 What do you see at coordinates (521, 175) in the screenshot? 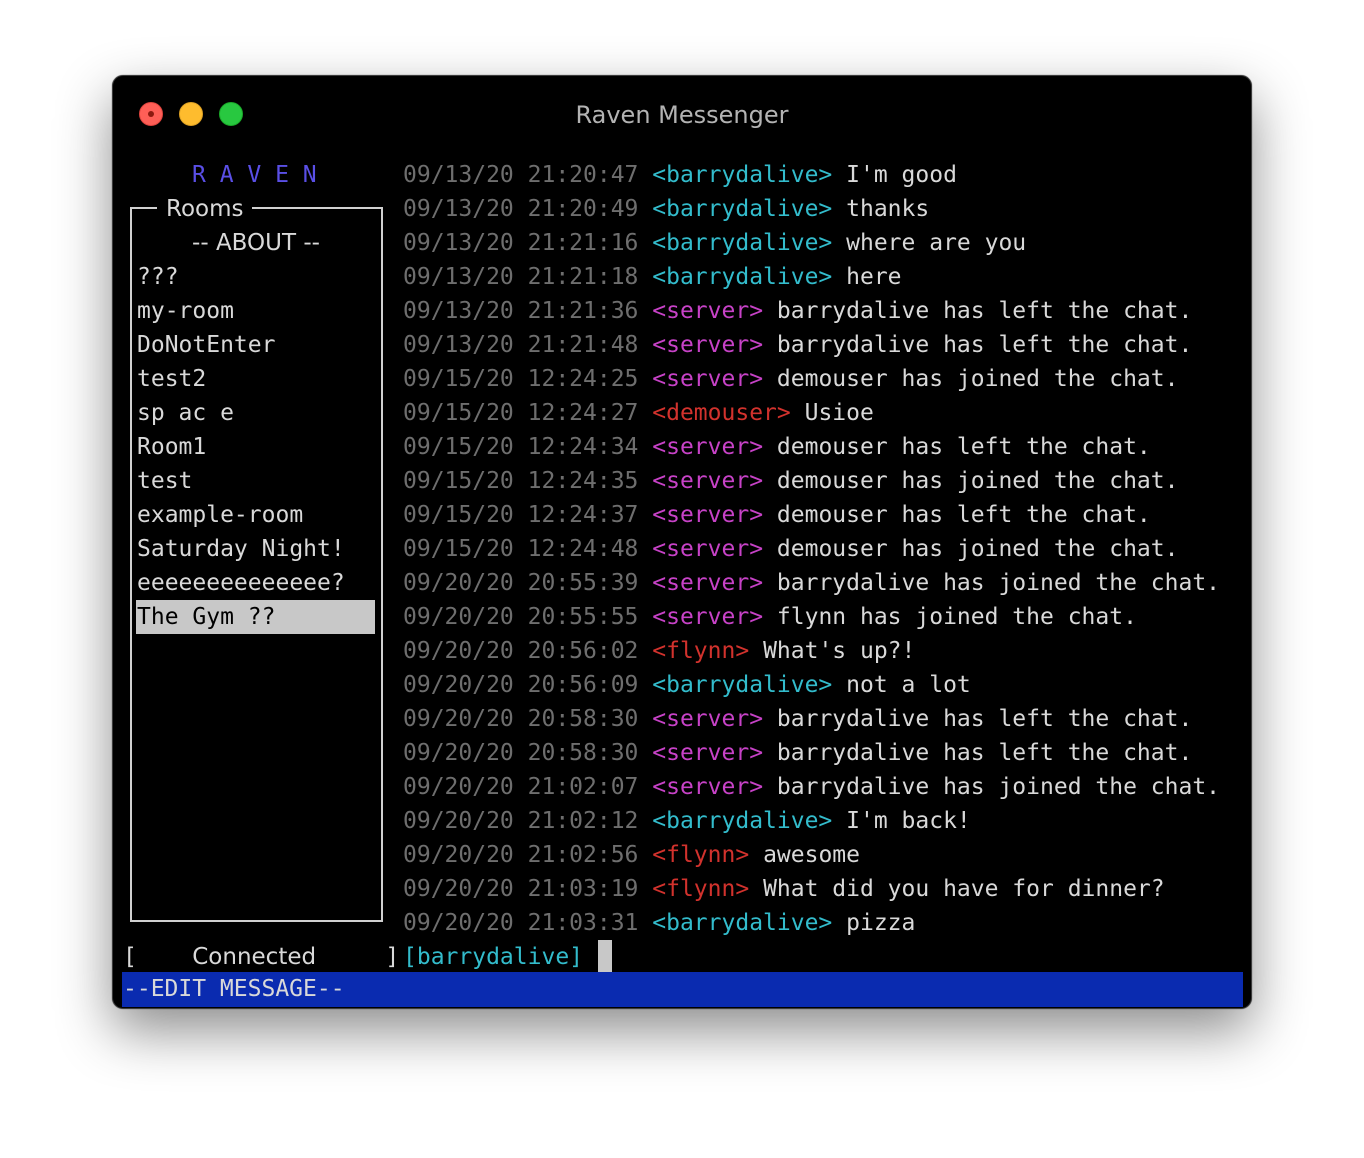
I see `message-timestamp: 09/13/20 21:20:47` at bounding box center [521, 175].